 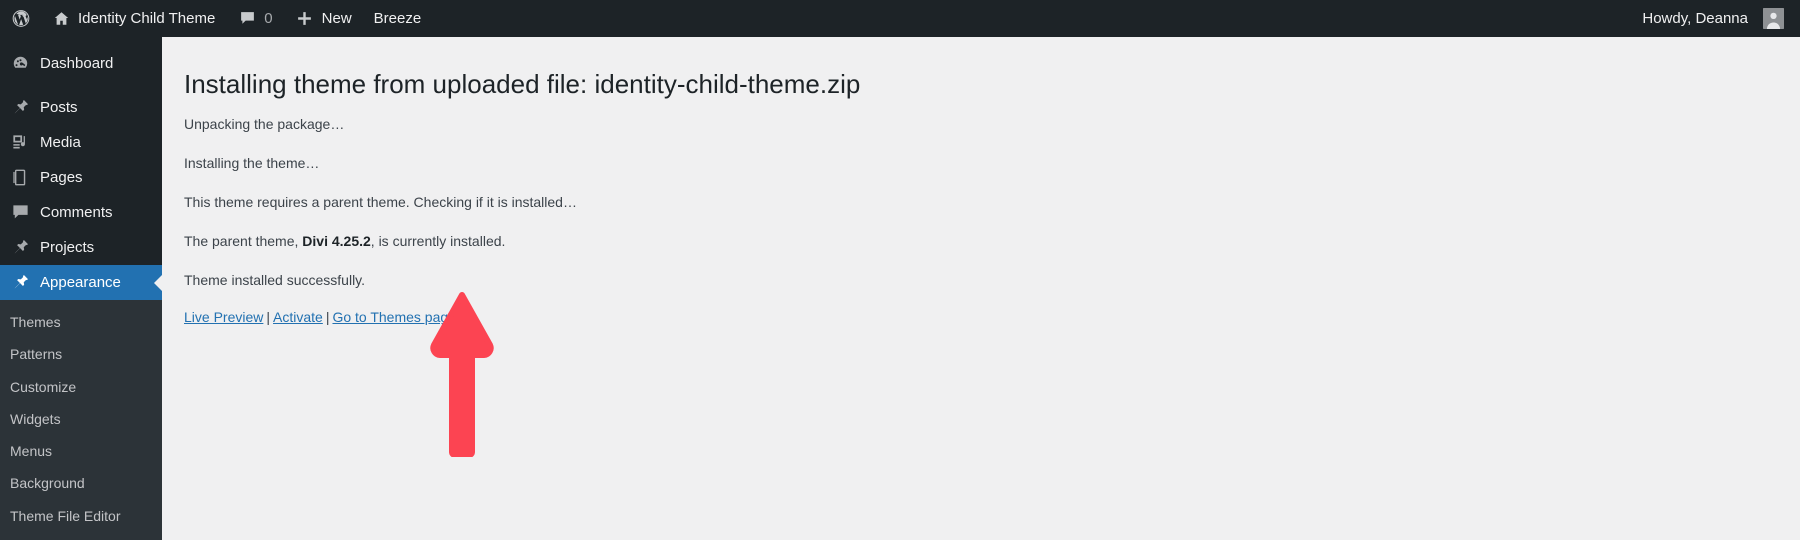 What do you see at coordinates (900, 18) in the screenshot?
I see `admin-bar: Identity Child Theme 0 New Breeze Howdy,` at bounding box center [900, 18].